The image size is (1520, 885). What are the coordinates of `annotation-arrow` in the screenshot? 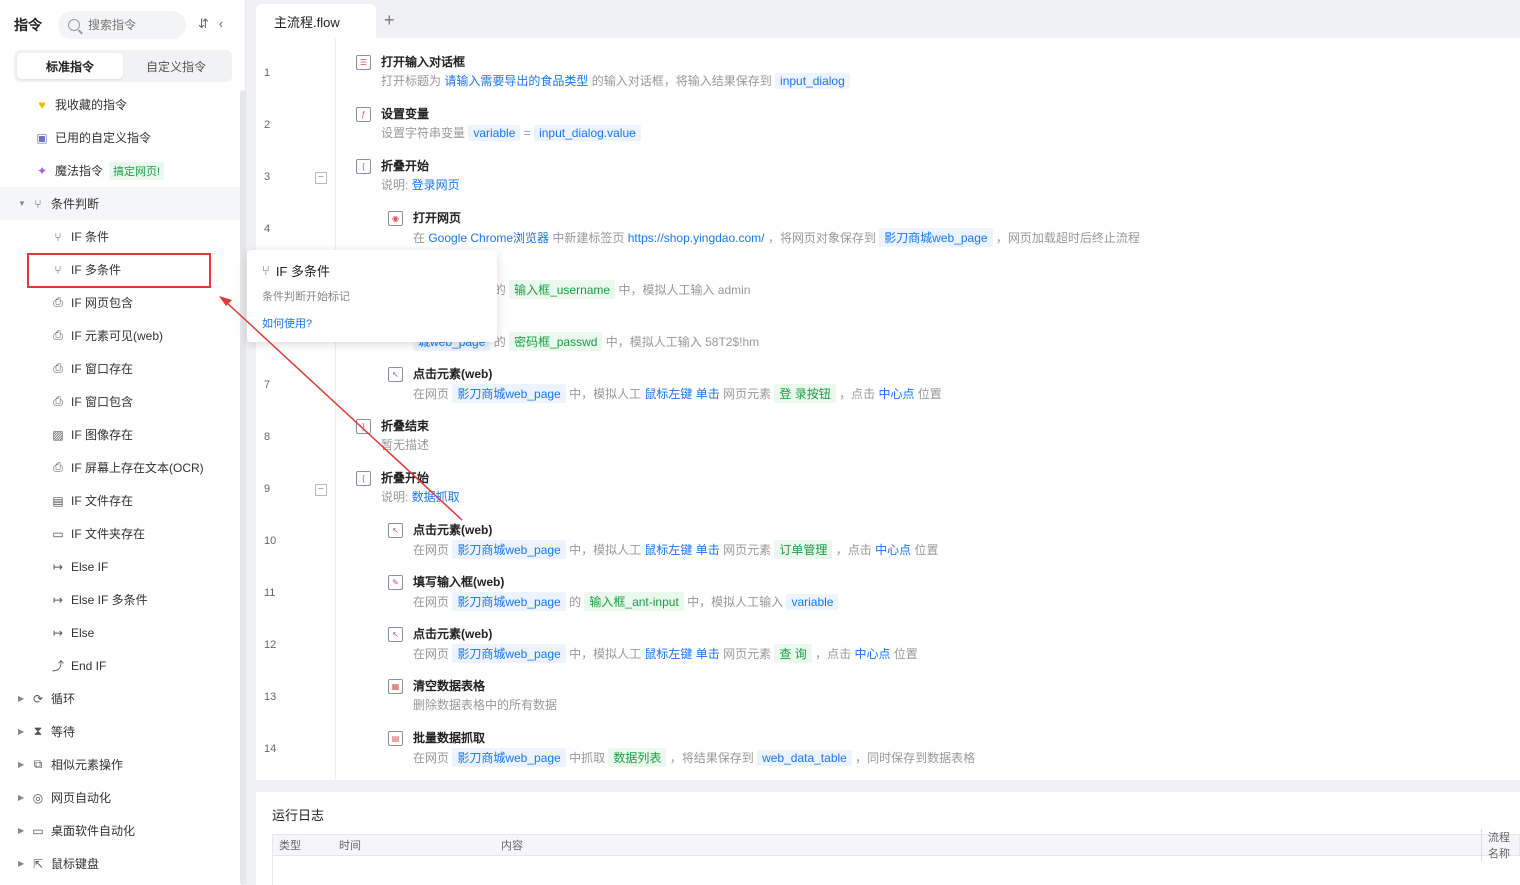 It's located at (341, 408).